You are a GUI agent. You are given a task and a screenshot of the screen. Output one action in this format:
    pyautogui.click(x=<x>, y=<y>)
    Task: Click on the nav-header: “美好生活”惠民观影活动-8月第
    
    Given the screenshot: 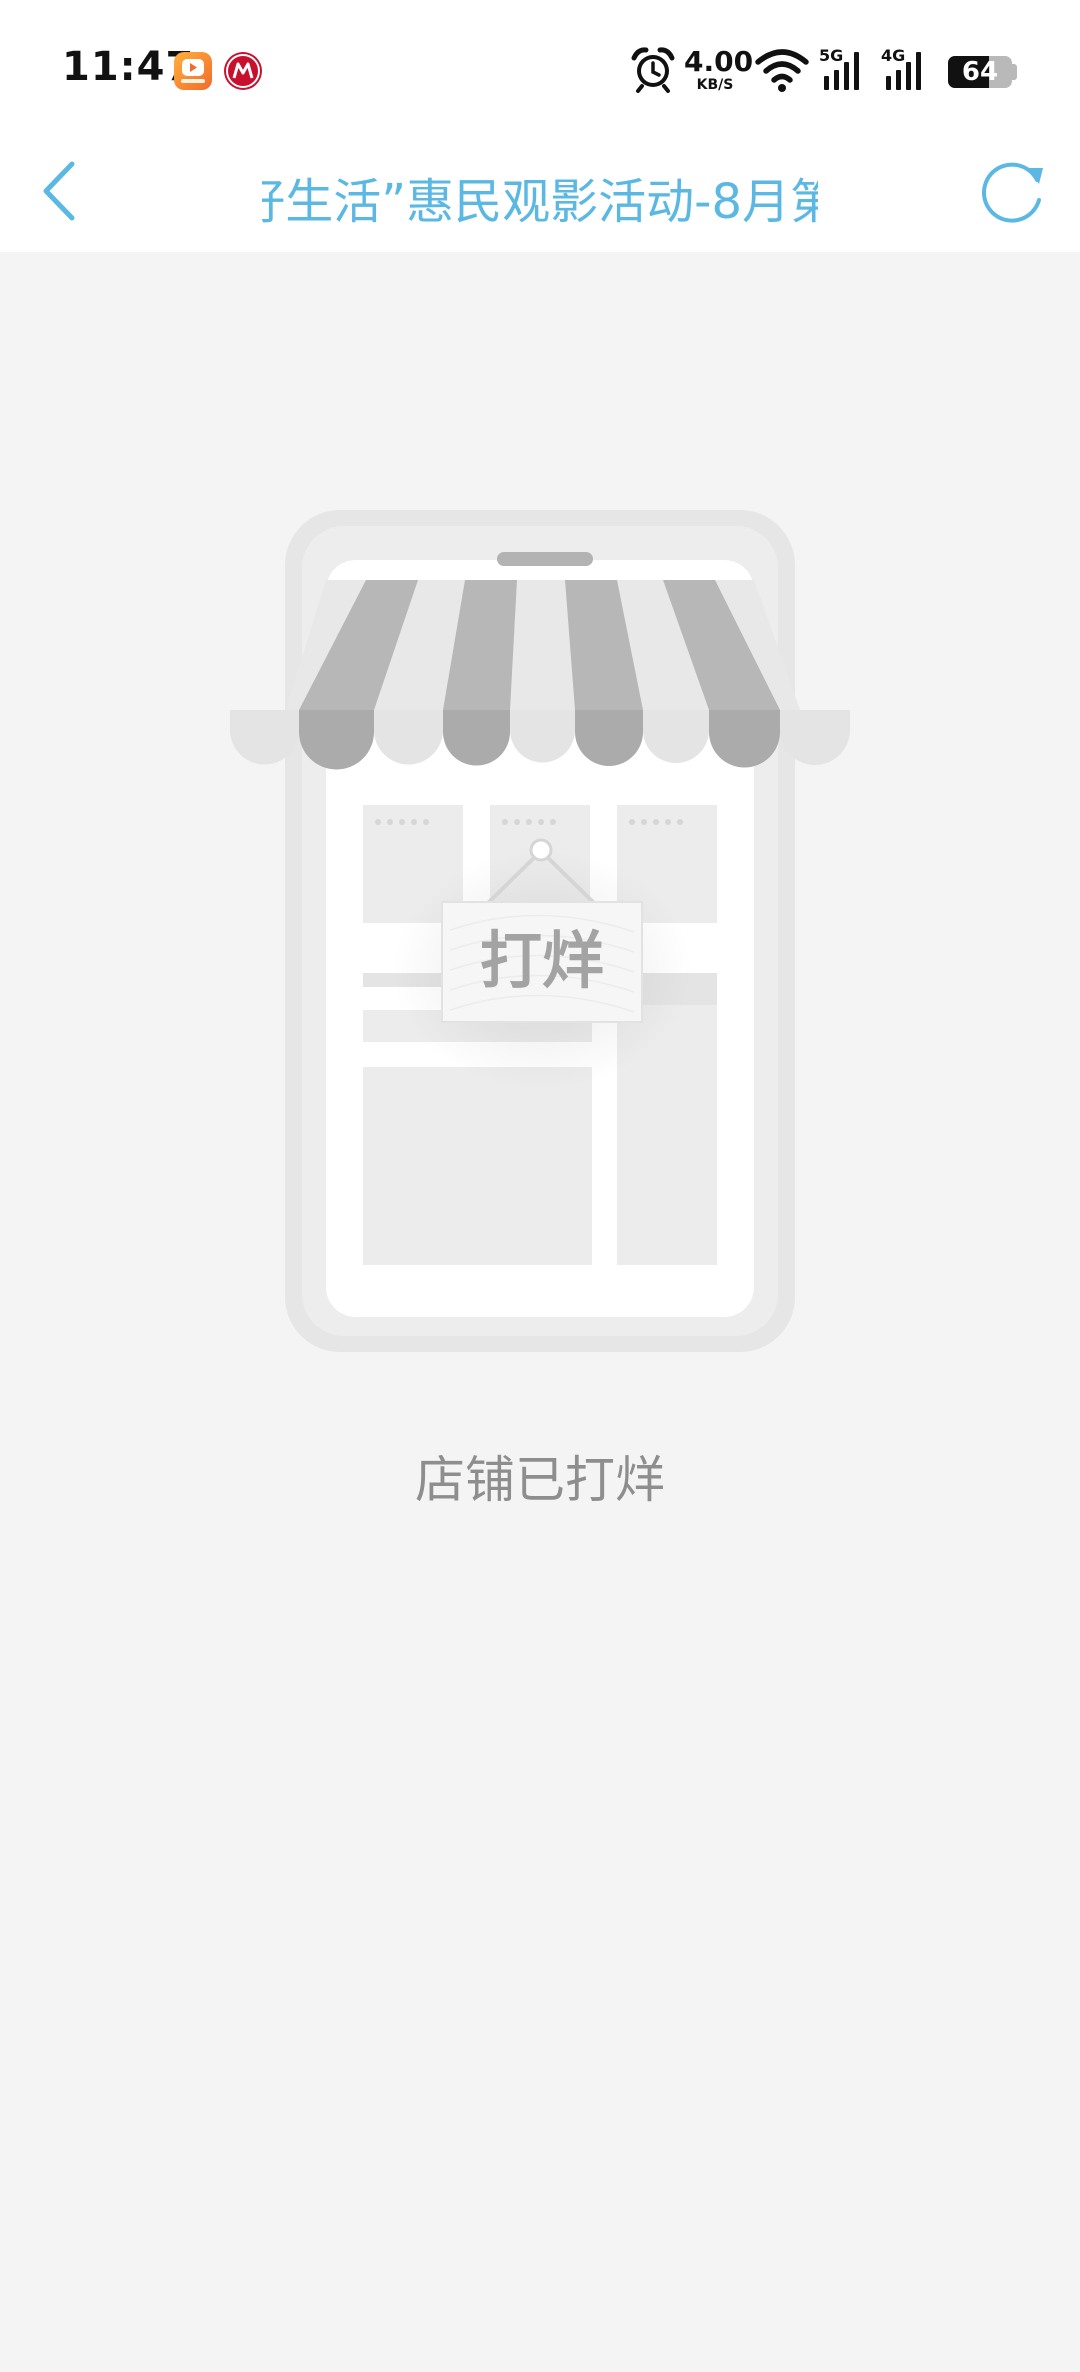 What is the action you would take?
    pyautogui.click(x=540, y=191)
    